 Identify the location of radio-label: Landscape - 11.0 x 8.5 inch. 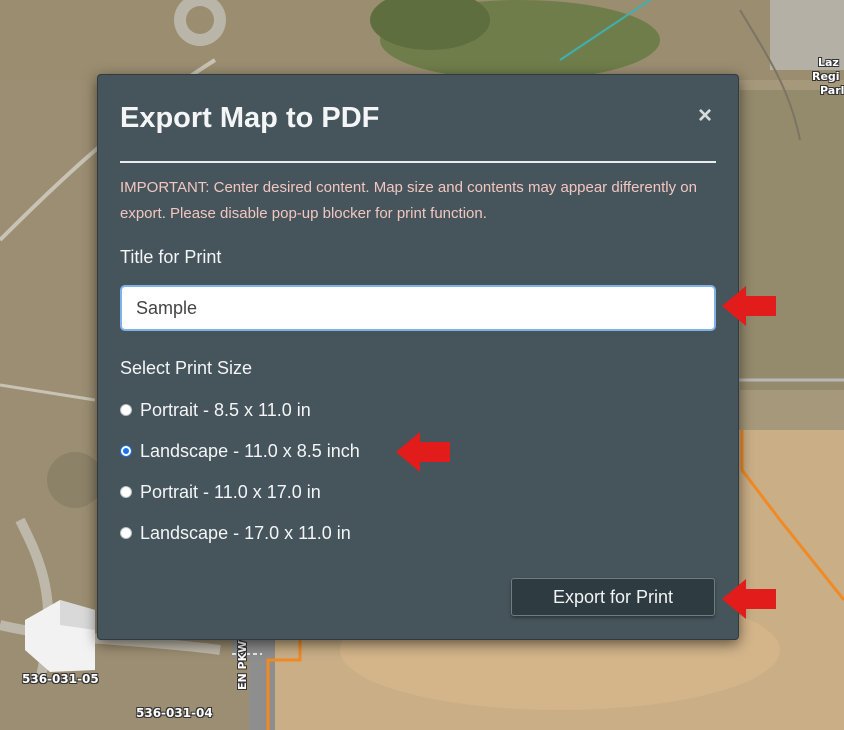
(250, 450).